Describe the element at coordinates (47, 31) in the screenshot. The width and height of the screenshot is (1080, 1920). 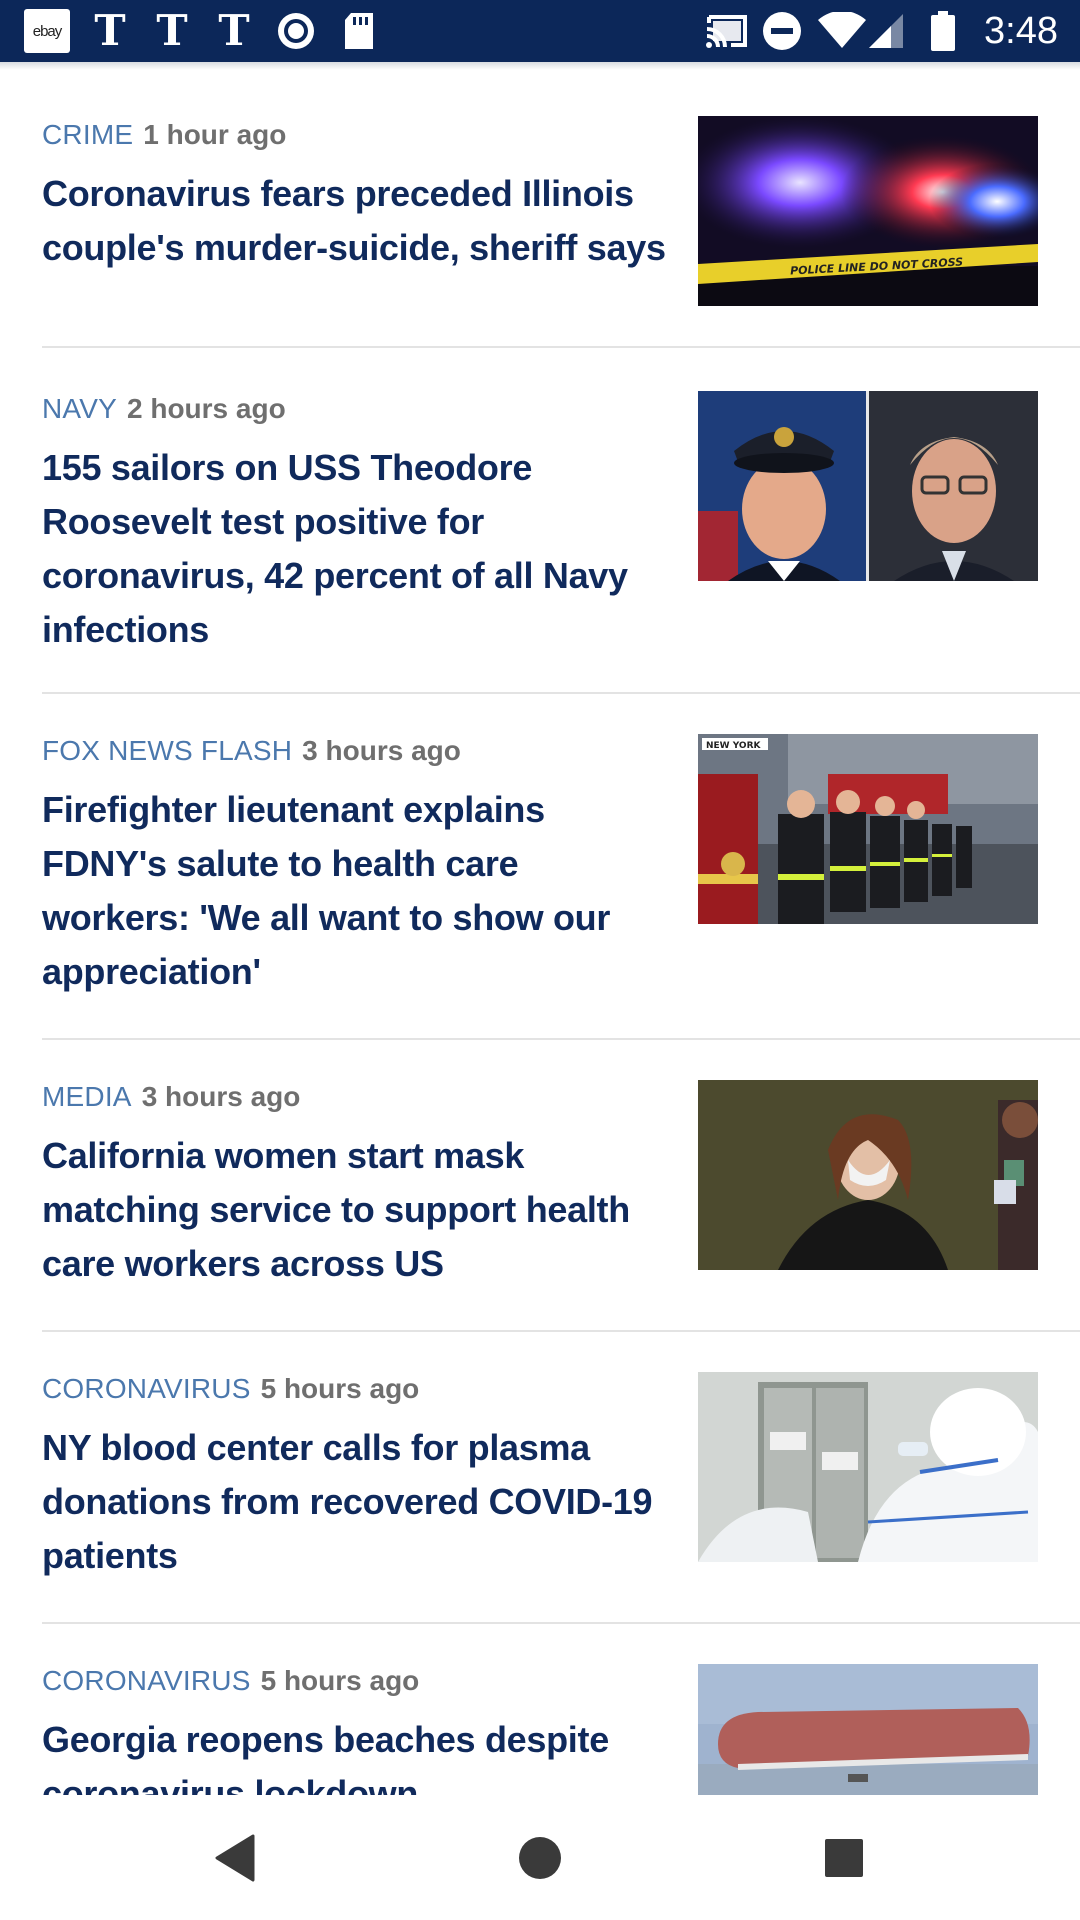
I see `ebay-icon: ebay` at that location.